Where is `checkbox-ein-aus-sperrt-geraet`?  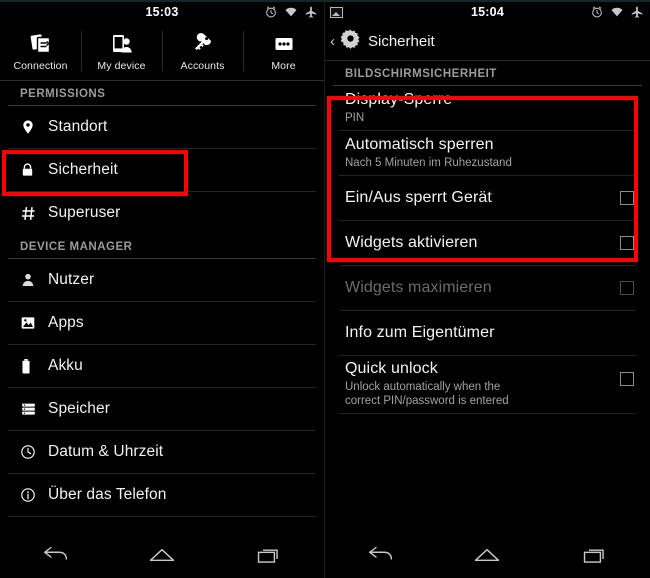 checkbox-ein-aus-sperrt-geraet is located at coordinates (627, 198).